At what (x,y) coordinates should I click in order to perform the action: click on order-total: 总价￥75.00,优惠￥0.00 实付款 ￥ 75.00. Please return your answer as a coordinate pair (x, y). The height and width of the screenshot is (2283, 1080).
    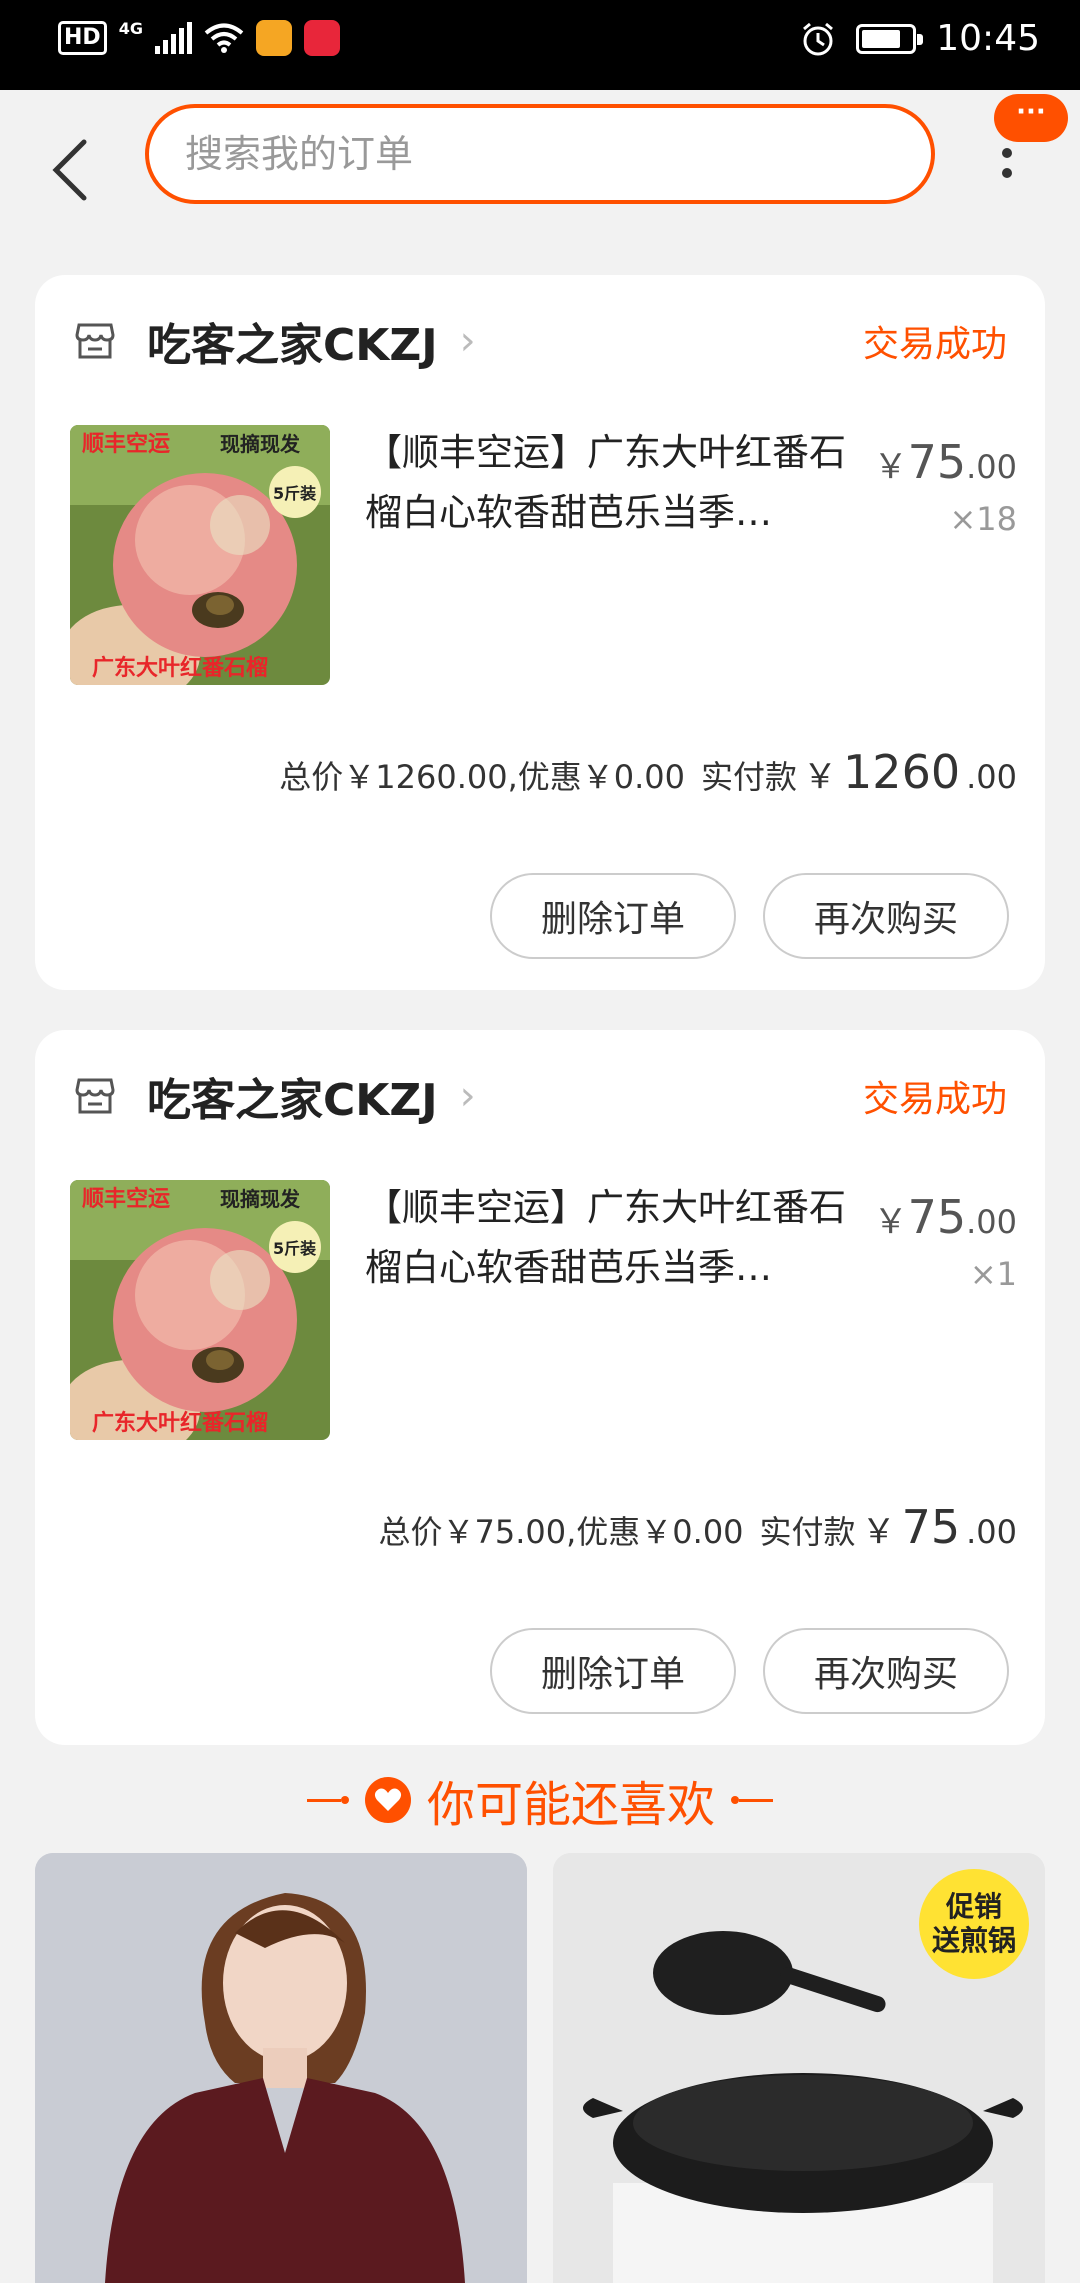
    Looking at the image, I should click on (698, 1527).